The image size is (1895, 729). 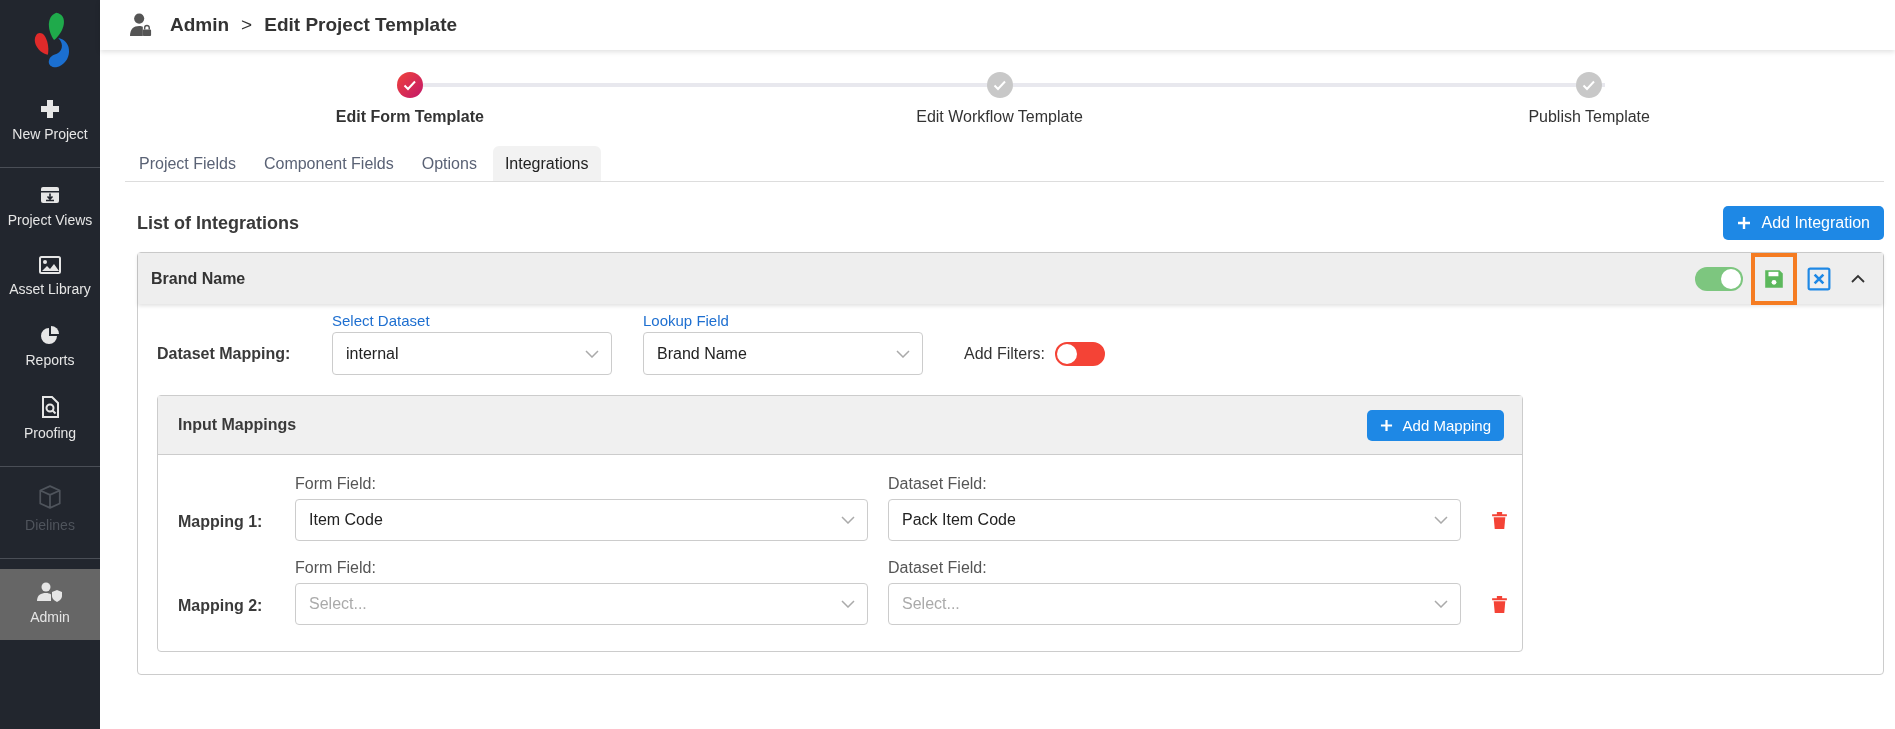 I want to click on save-button, so click(x=1774, y=278).